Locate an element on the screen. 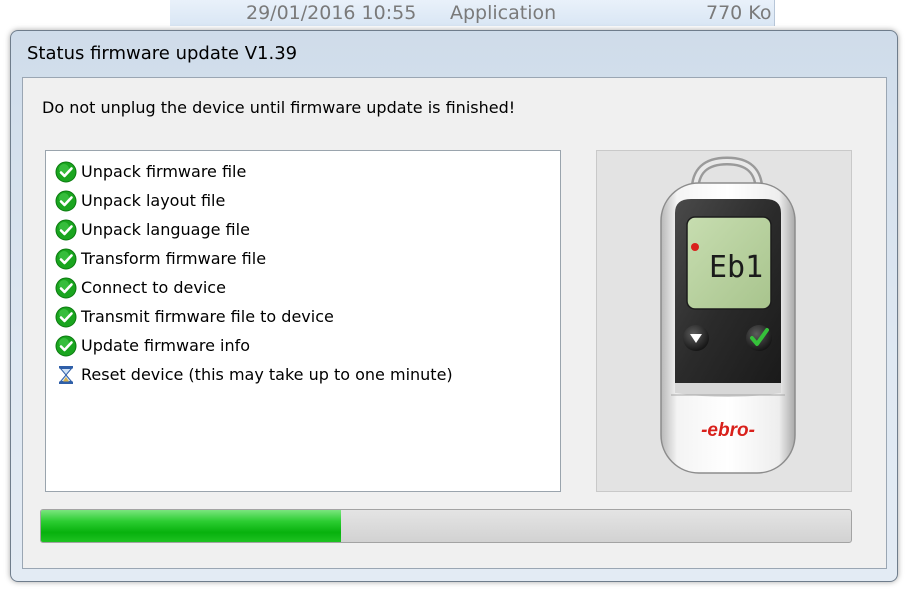 Image resolution: width=922 pixels, height=594 pixels. step-label: Unpack firmware file is located at coordinates (164, 171).